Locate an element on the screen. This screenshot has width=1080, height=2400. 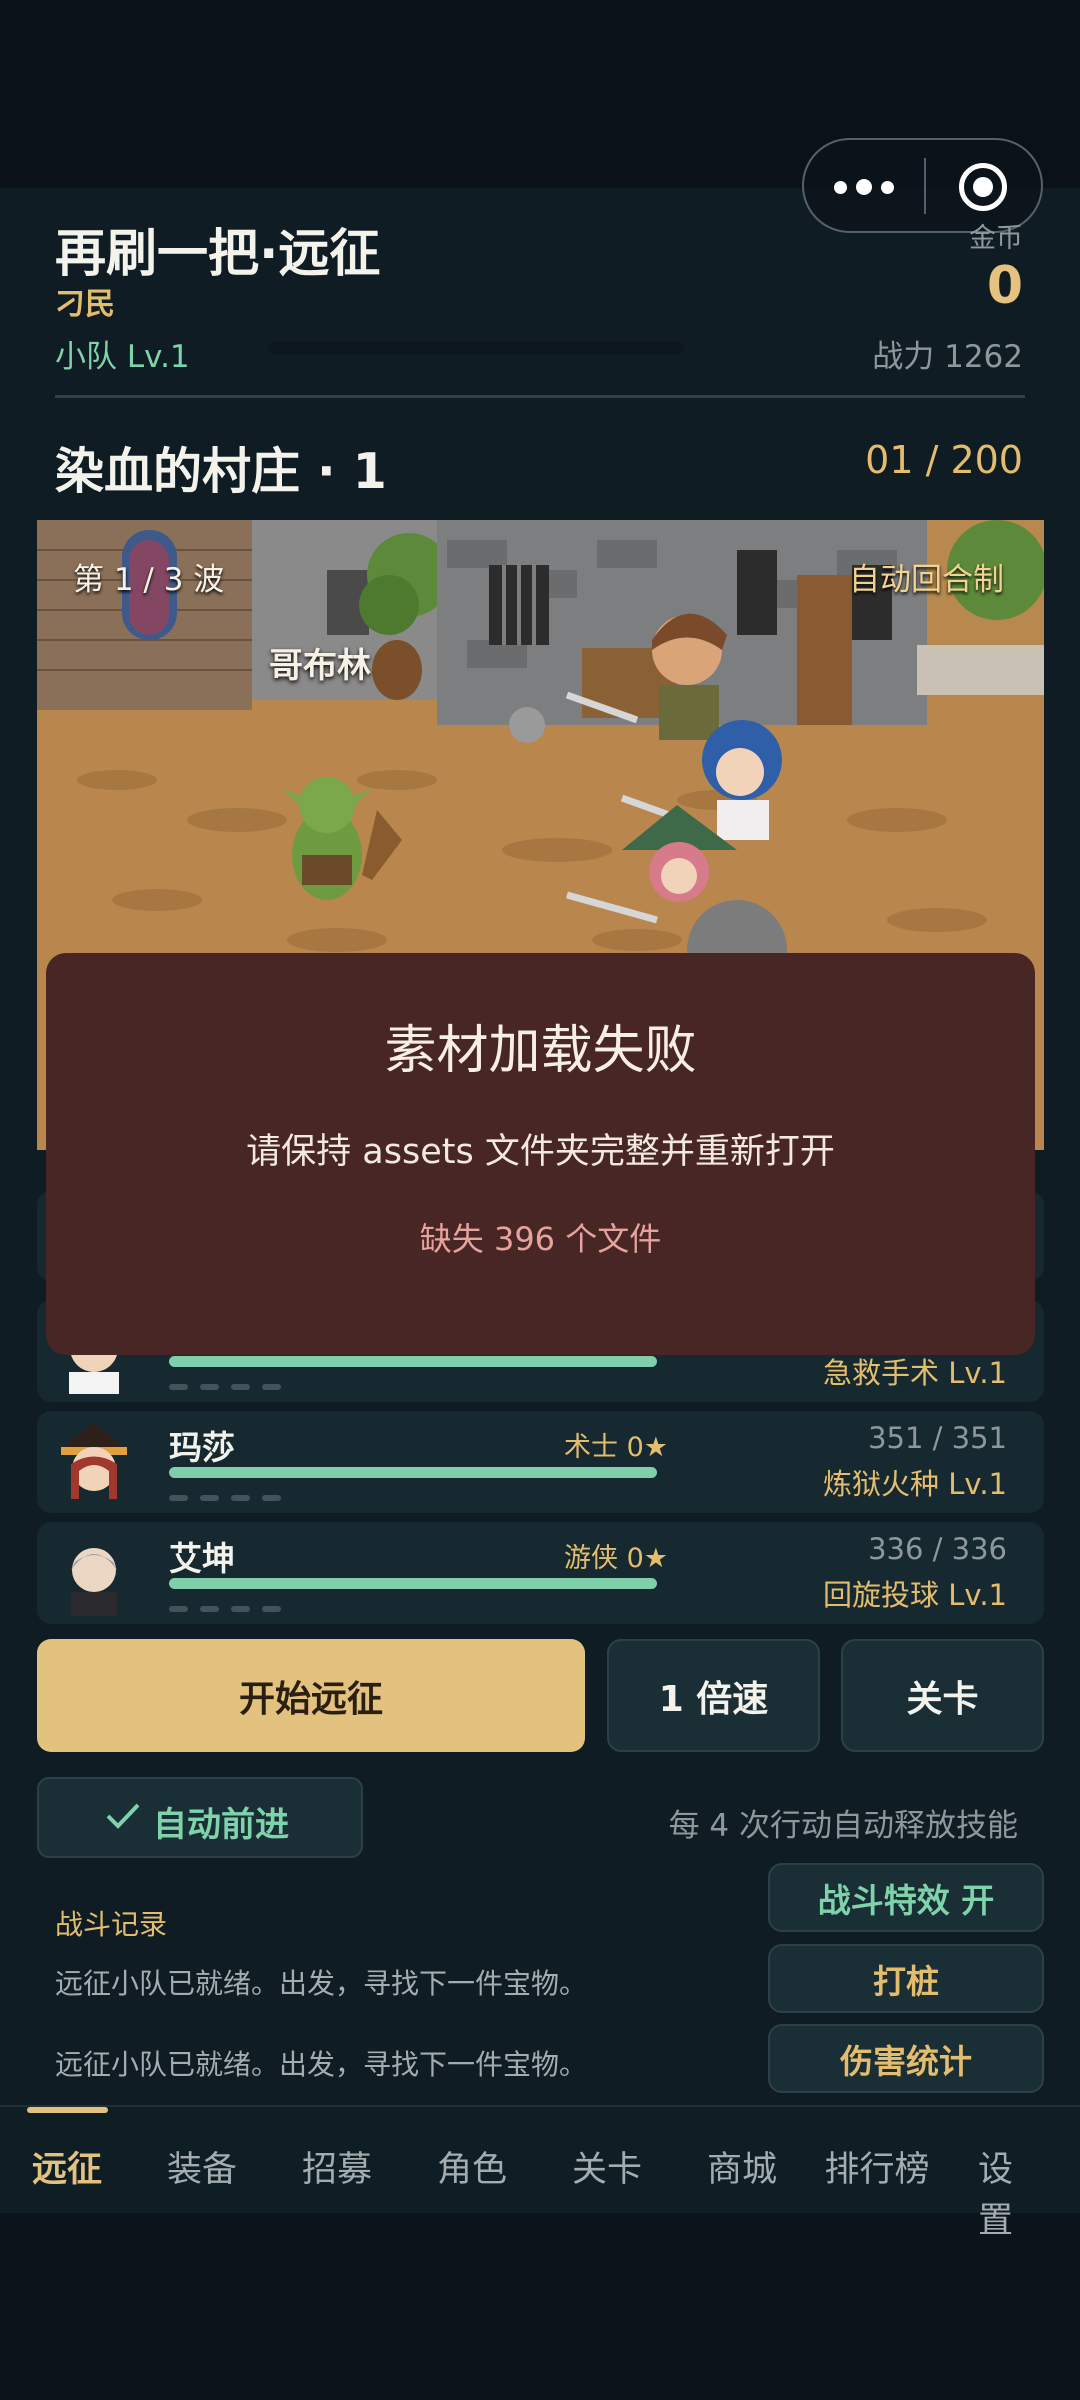
damage-stats-button: 伤害统计 is located at coordinates (906, 2058).